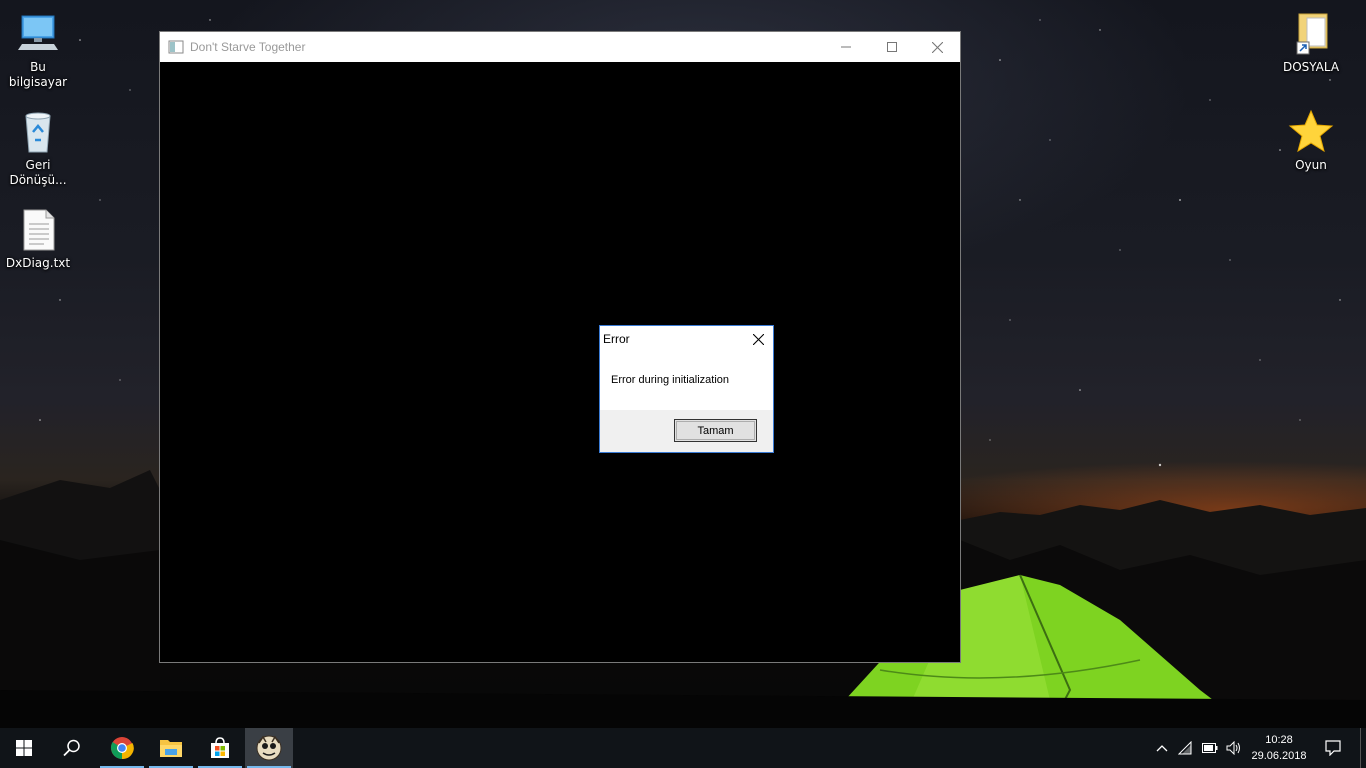 The height and width of the screenshot is (768, 1366). I want to click on close-button, so click(937, 47).